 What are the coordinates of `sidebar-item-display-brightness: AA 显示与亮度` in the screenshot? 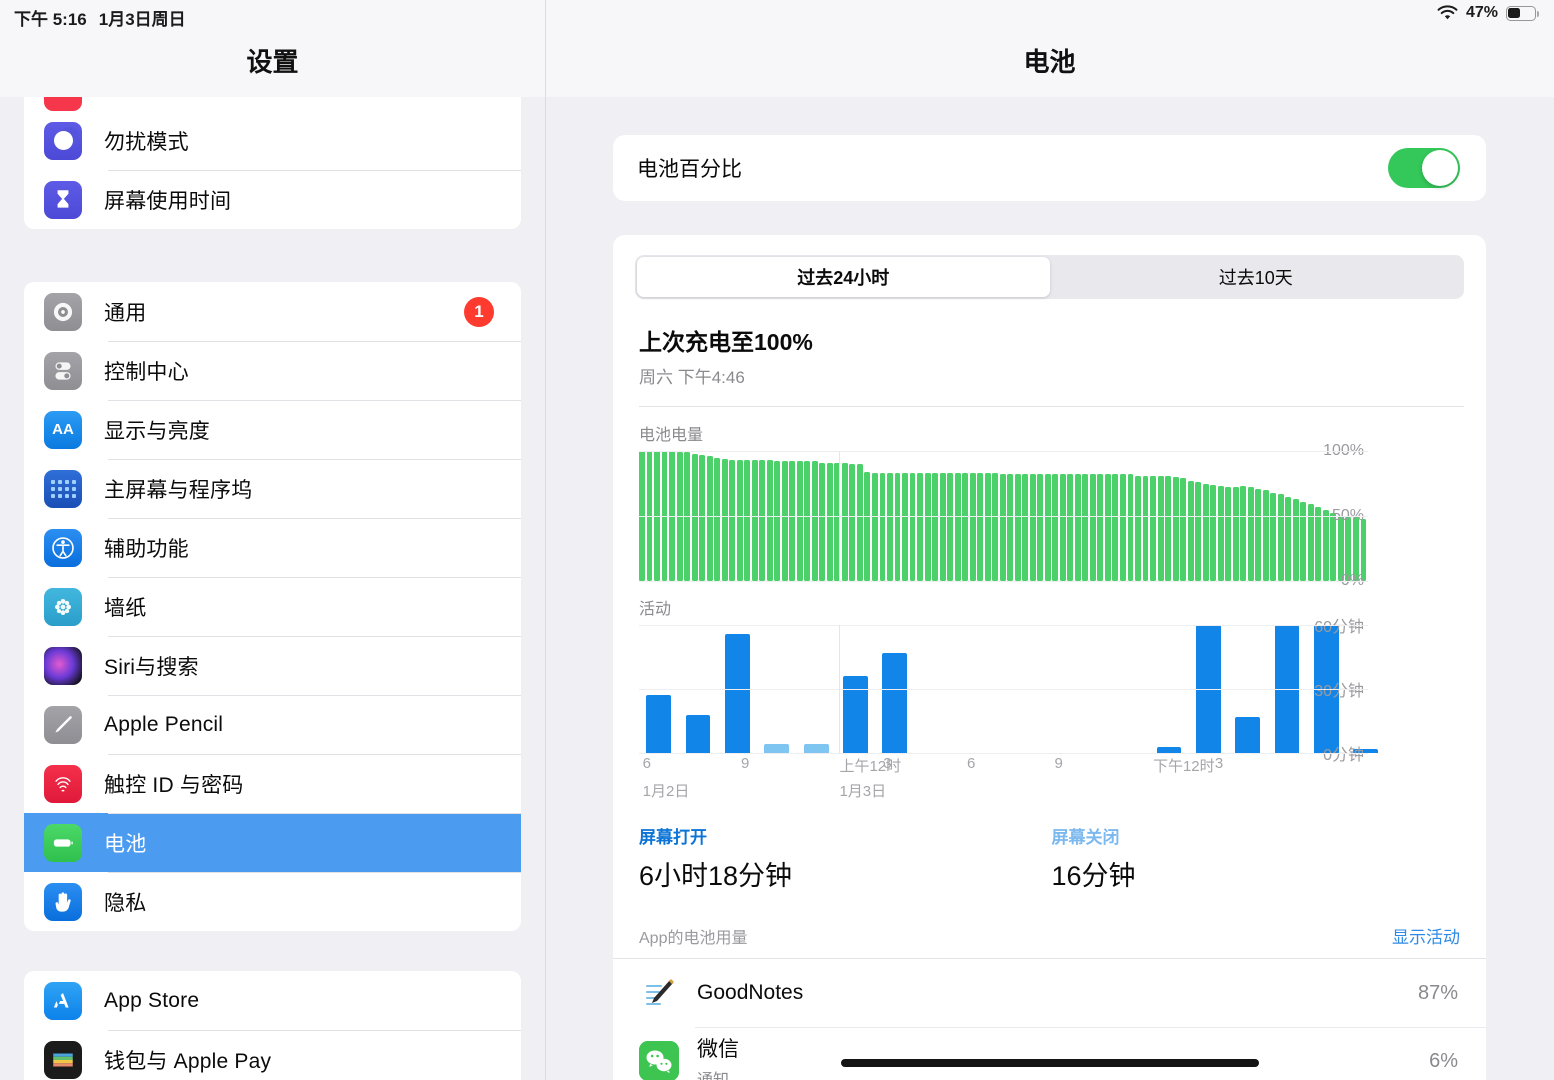 It's located at (272, 429).